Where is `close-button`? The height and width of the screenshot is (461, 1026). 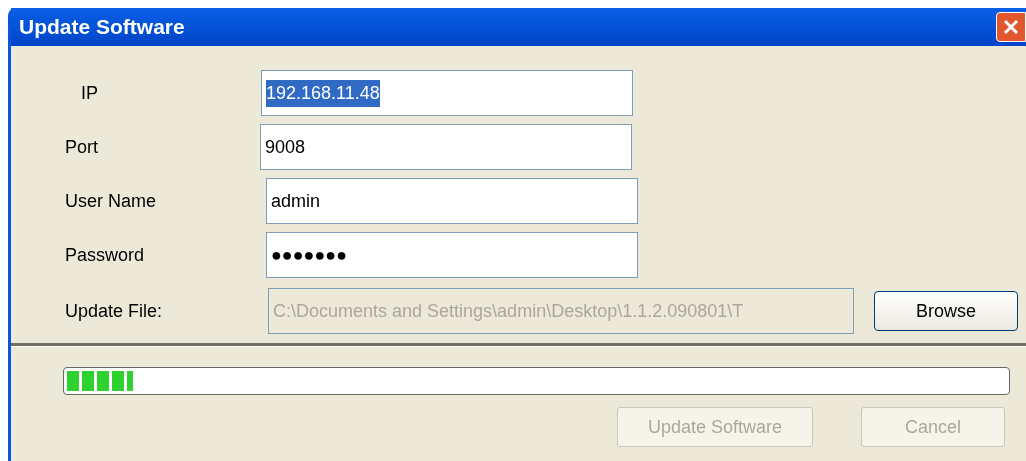
close-button is located at coordinates (1011, 27).